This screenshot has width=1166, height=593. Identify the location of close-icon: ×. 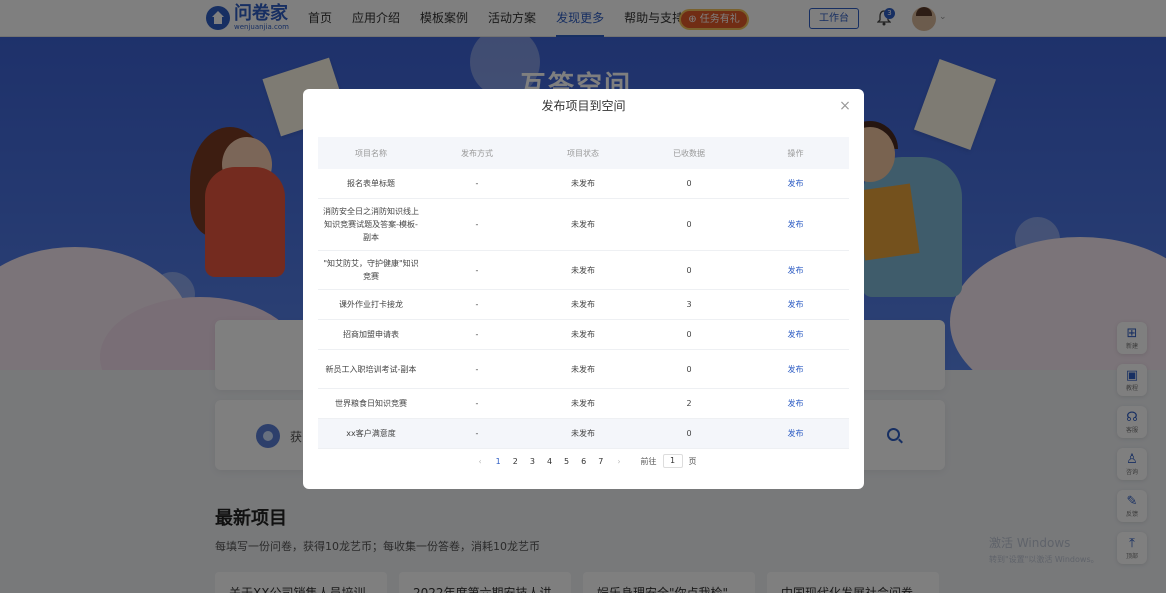
(845, 106).